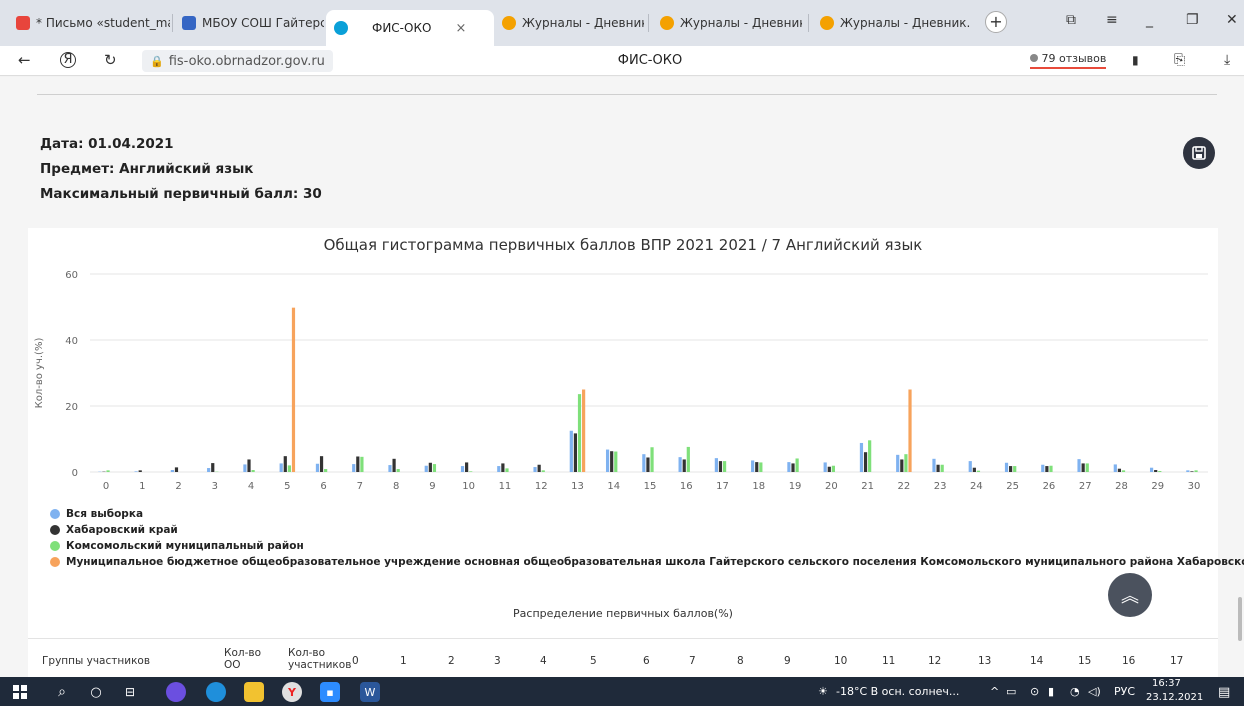 The width and height of the screenshot is (1244, 706). What do you see at coordinates (1232, 20) in the screenshot?
I see `close-window-icon: ✕` at bounding box center [1232, 20].